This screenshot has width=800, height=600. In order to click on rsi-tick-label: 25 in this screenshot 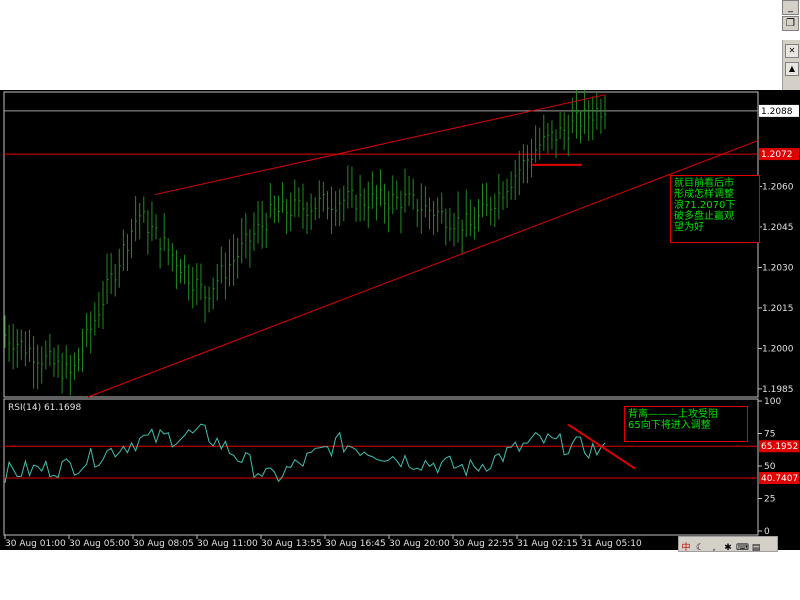, I will do `click(769, 500)`.